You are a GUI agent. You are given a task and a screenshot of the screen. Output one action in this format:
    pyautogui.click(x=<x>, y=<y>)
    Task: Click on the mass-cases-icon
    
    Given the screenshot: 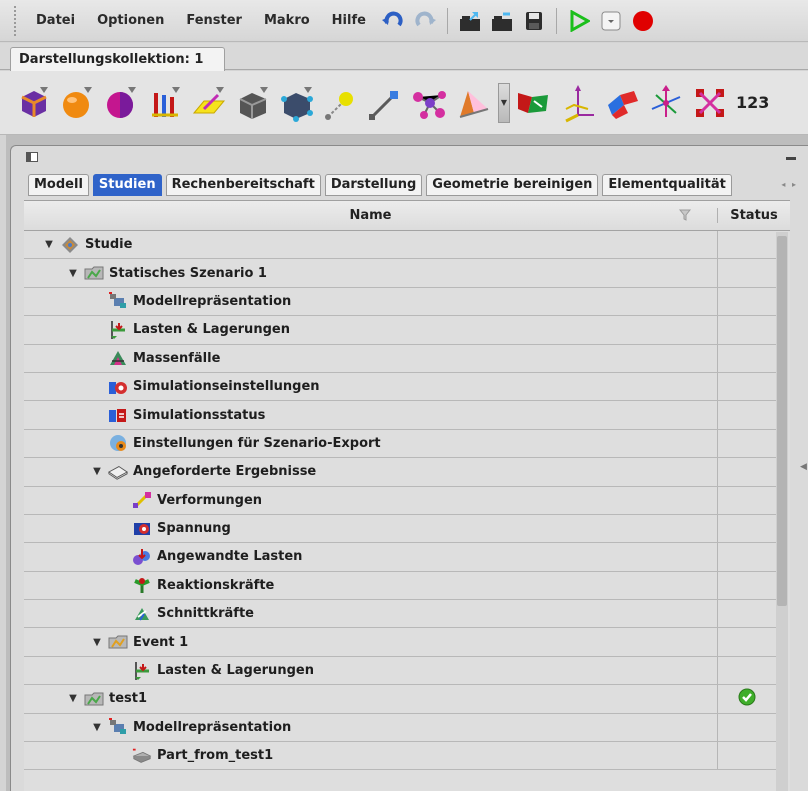 What is the action you would take?
    pyautogui.click(x=118, y=358)
    